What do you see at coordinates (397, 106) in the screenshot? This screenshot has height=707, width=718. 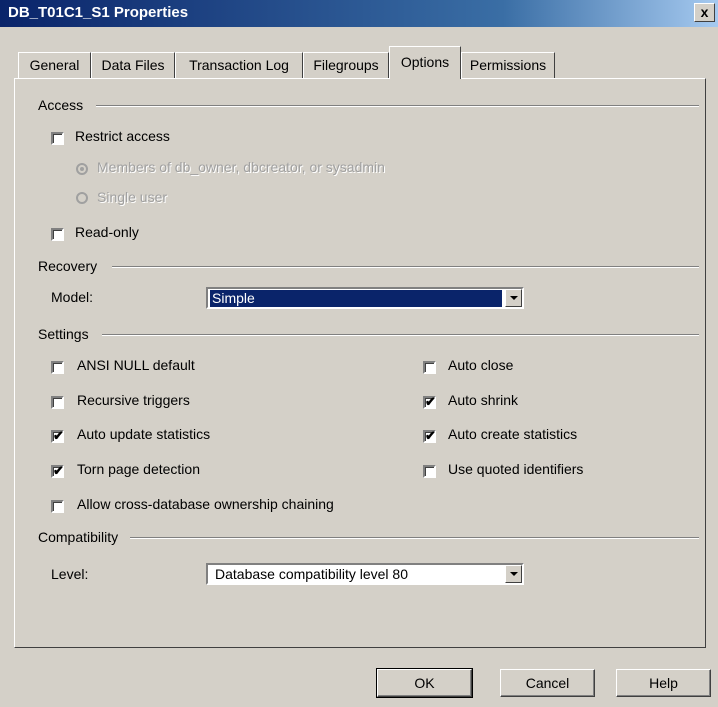 I see `access-divider` at bounding box center [397, 106].